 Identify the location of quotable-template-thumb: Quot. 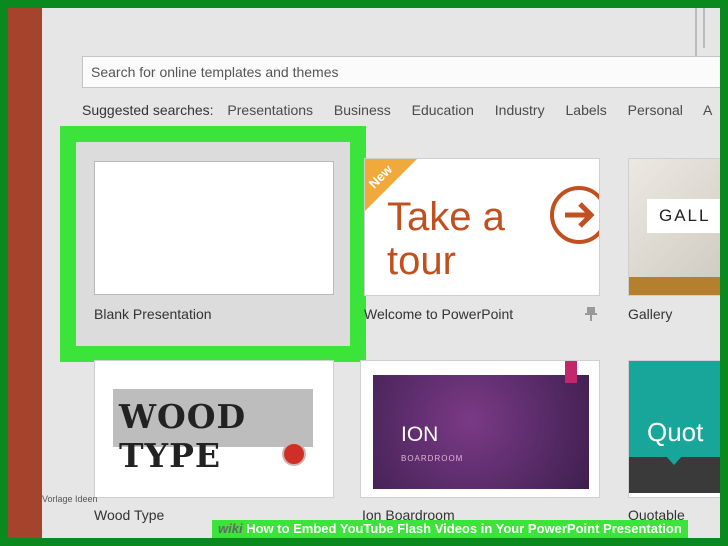
(674, 429).